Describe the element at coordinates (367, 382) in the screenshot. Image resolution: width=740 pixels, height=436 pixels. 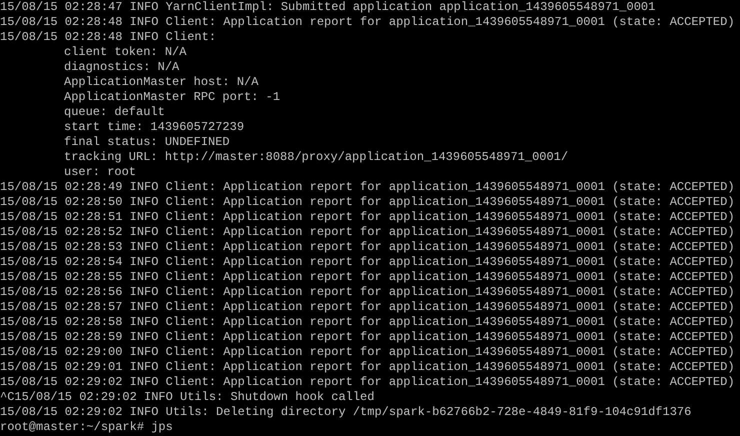
I see `terminal-line: 15/08/15 02:29:02 INFO Client: Application report for application_1439605548971_0001 (state: ACCEPTED)` at that location.